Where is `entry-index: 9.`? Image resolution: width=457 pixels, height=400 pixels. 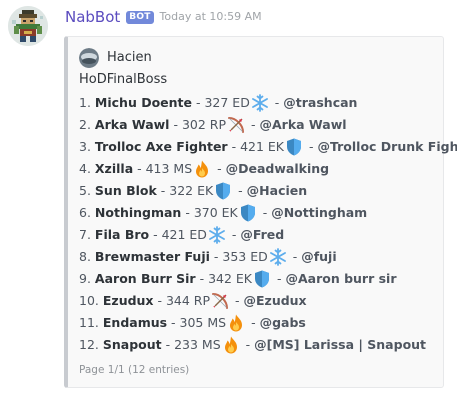
entry-index: 9. is located at coordinates (85, 278).